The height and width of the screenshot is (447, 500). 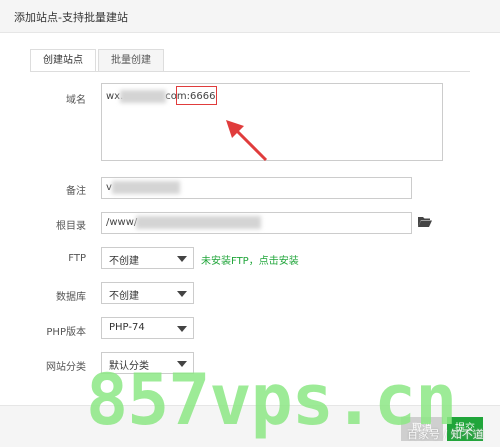 What do you see at coordinates (271, 400) in the screenshot?
I see `site-watermark: 857vps.cn` at bounding box center [271, 400].